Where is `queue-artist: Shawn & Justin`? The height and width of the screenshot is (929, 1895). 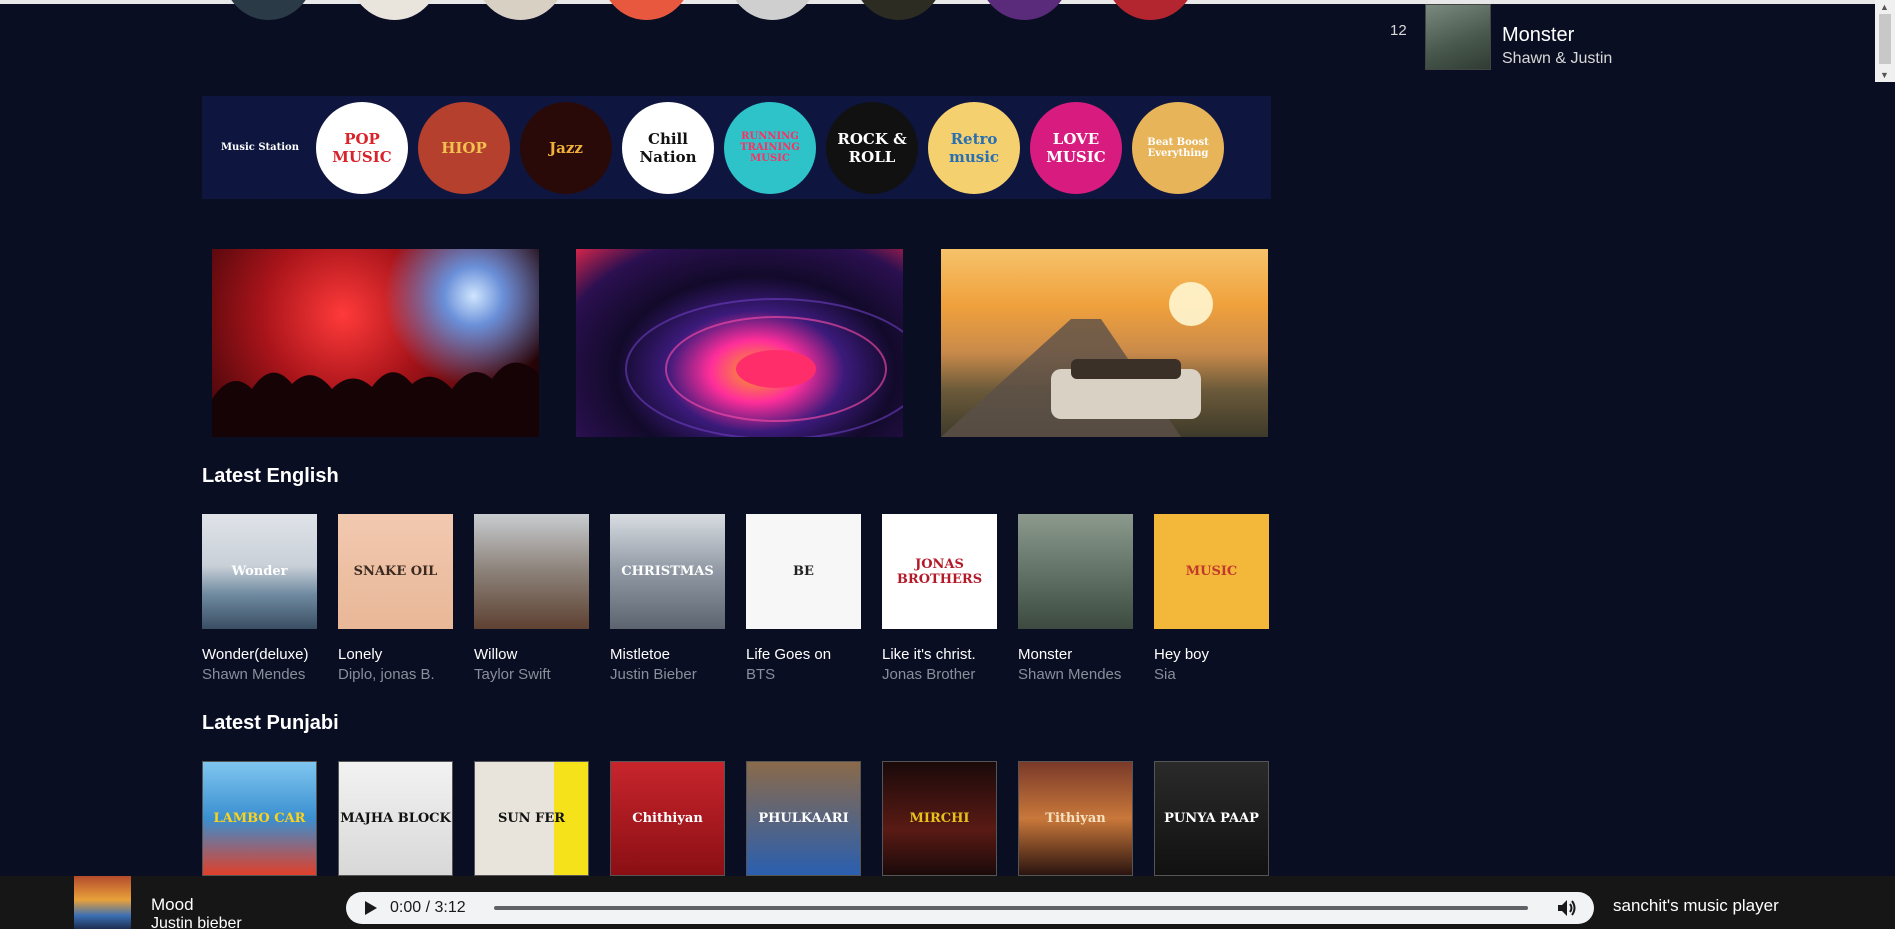 queue-artist: Shawn & Justin is located at coordinates (1557, 58).